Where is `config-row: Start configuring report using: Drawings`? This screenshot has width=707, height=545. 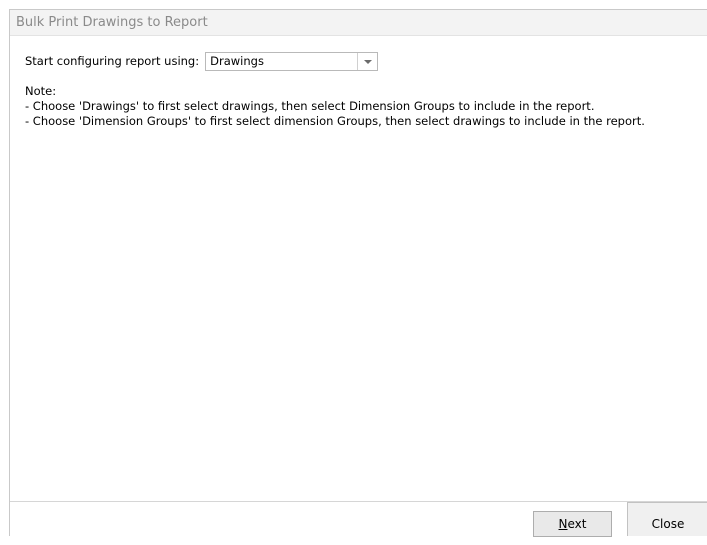 config-row: Start configuring report using: Drawings is located at coordinates (202, 61).